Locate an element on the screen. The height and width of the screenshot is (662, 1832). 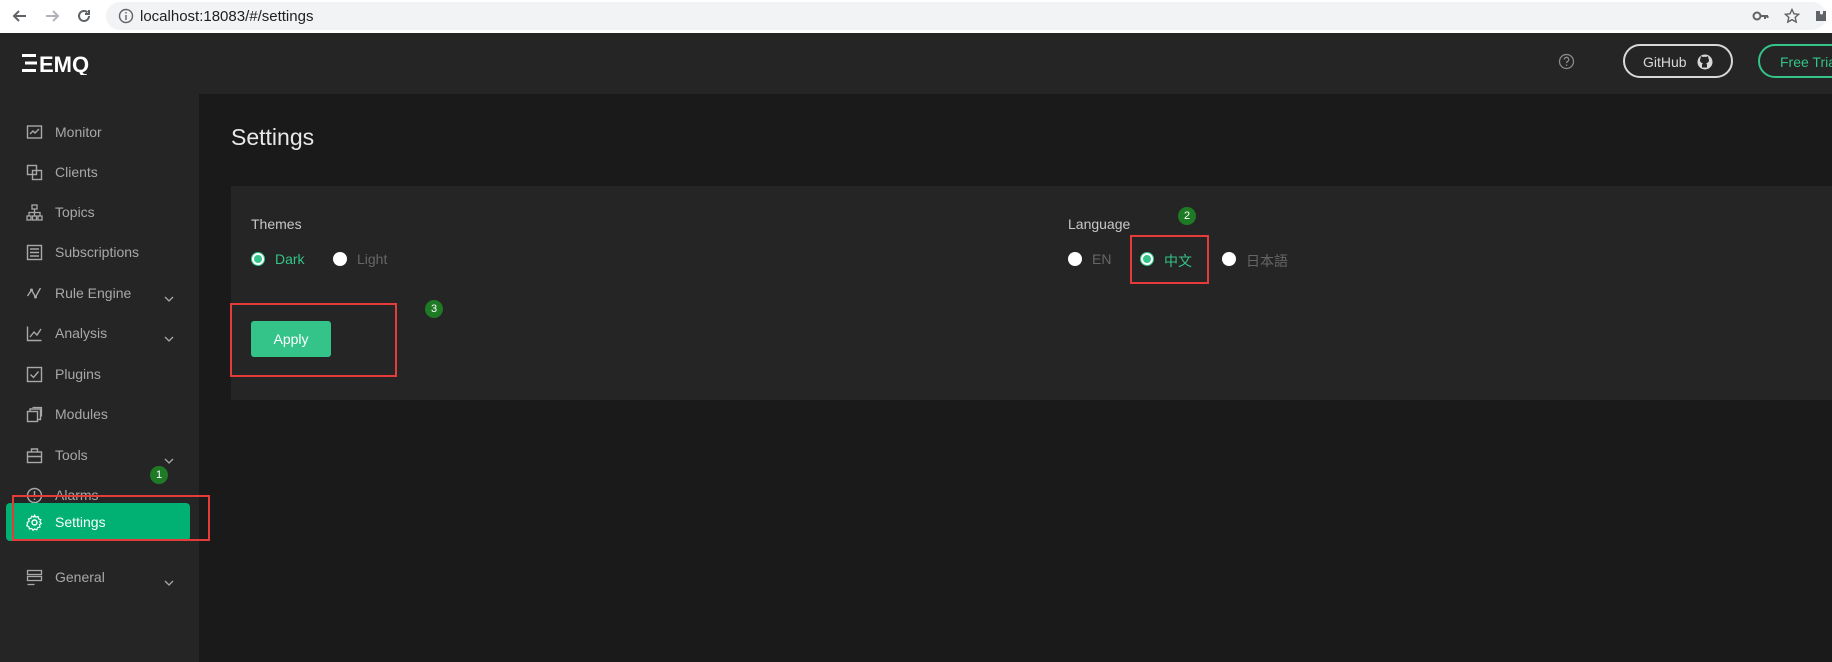
monitor-icon is located at coordinates (34, 132).